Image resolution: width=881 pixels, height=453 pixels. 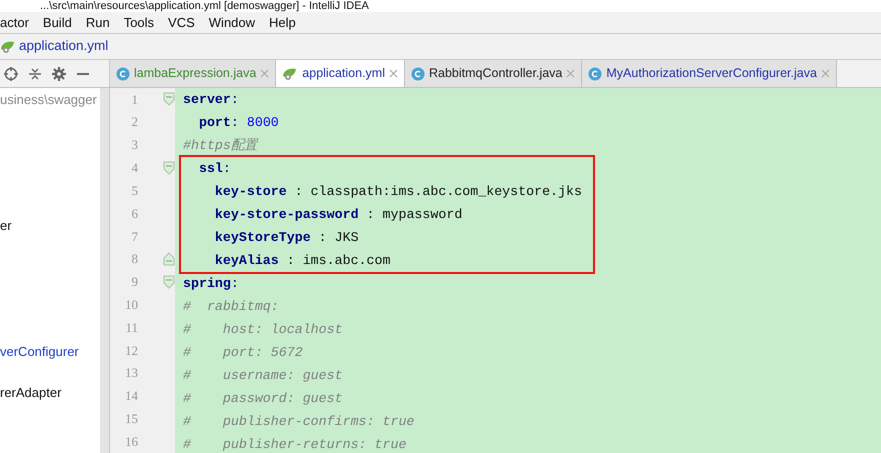 What do you see at coordinates (134, 213) in the screenshot?
I see `line-number: 6` at bounding box center [134, 213].